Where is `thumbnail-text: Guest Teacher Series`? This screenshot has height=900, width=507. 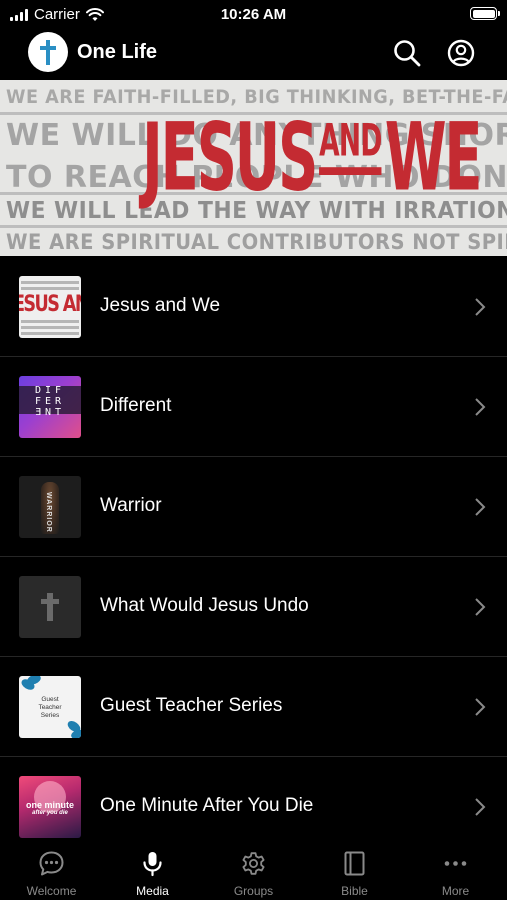 thumbnail-text: Guest Teacher Series is located at coordinates (50, 707).